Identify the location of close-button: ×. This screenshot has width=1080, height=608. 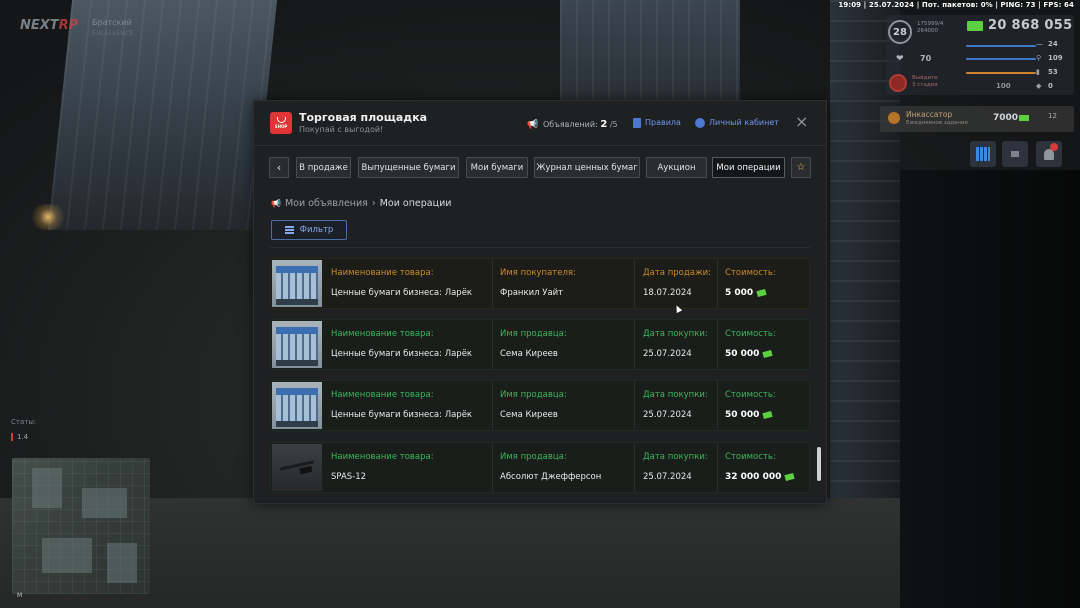
(801, 122).